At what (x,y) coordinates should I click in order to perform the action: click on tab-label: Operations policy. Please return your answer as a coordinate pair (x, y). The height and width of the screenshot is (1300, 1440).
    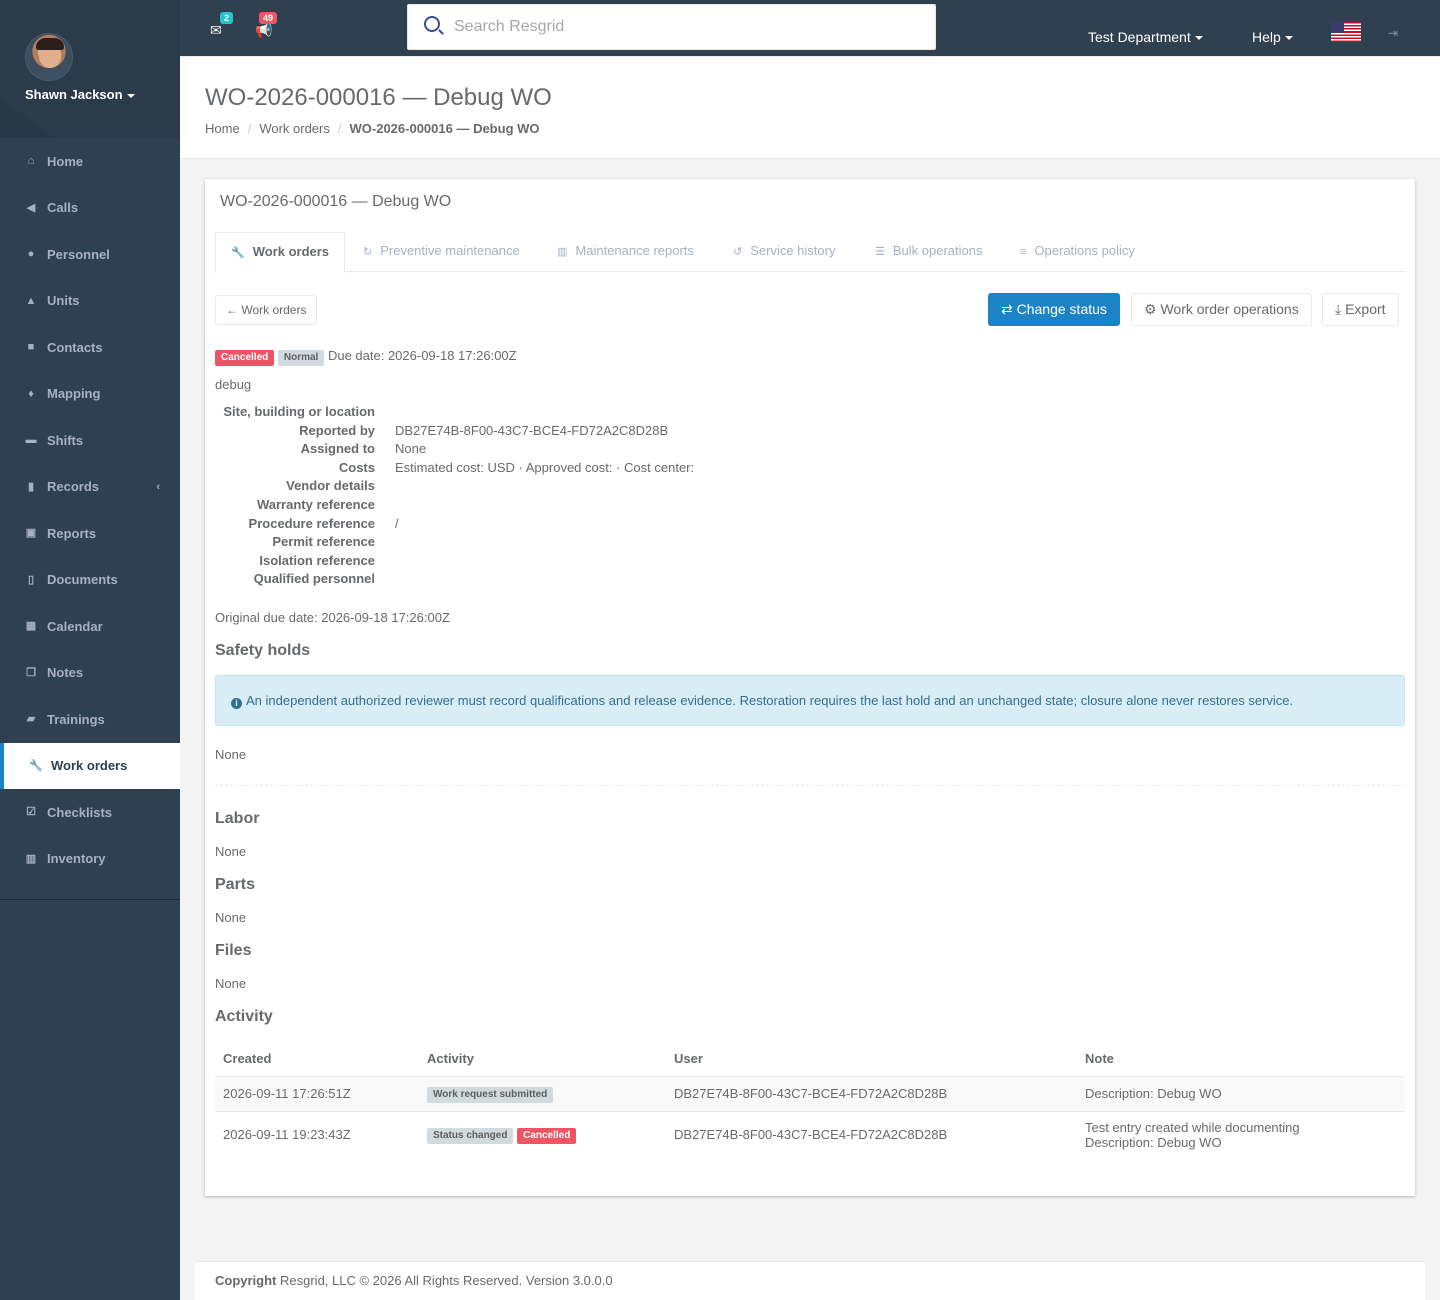
    Looking at the image, I should click on (1084, 250).